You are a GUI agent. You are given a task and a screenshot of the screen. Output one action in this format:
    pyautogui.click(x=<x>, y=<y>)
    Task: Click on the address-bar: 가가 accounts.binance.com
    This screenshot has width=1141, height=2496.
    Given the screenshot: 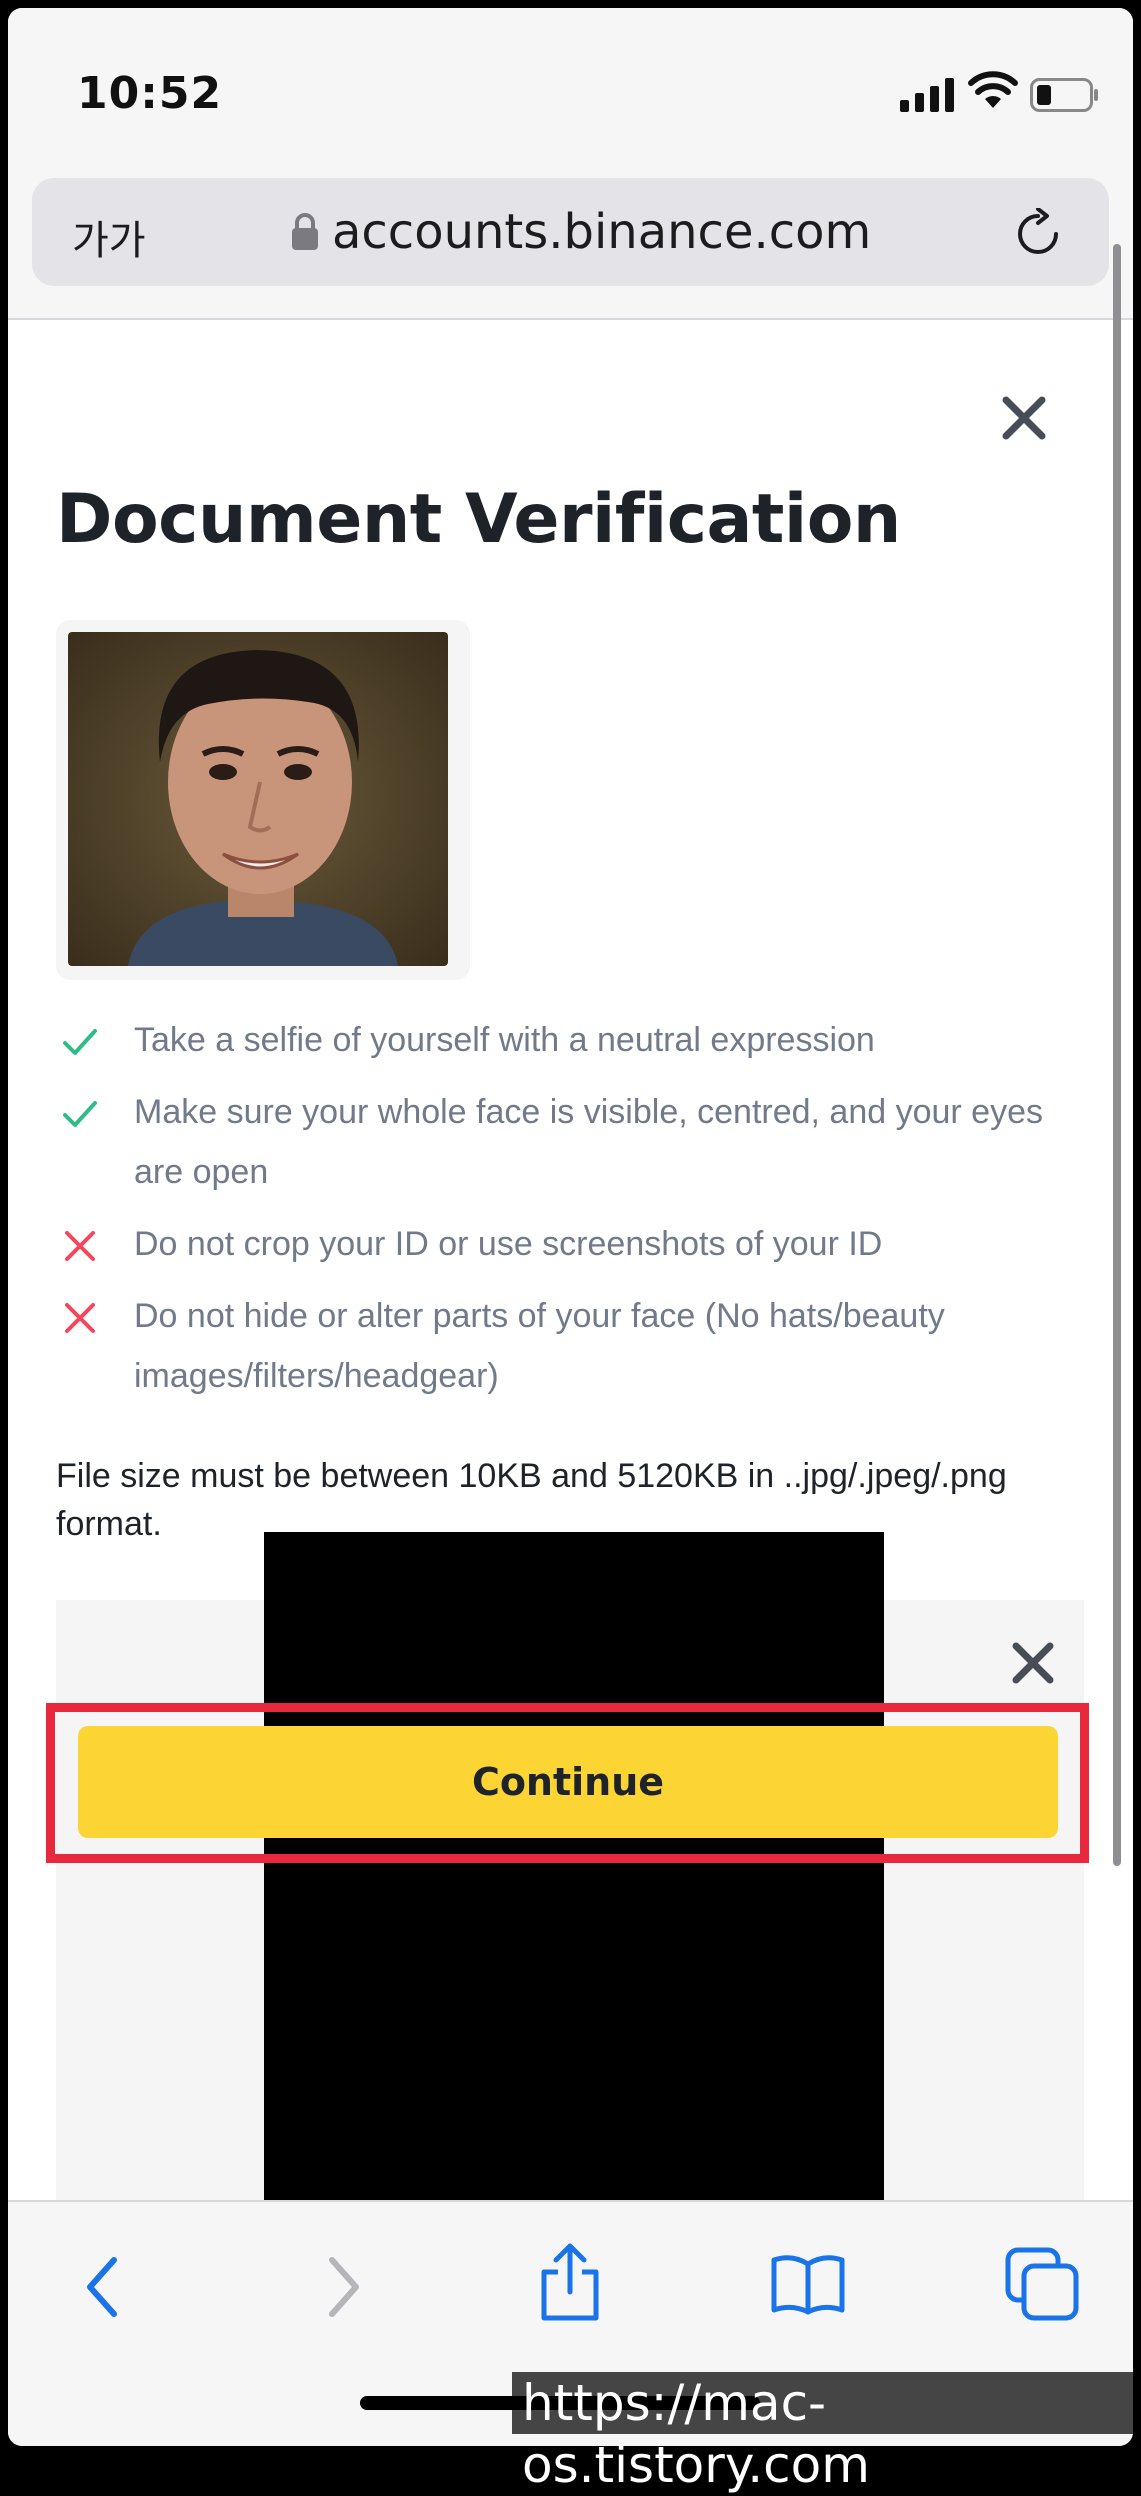 What is the action you would take?
    pyautogui.click(x=570, y=232)
    